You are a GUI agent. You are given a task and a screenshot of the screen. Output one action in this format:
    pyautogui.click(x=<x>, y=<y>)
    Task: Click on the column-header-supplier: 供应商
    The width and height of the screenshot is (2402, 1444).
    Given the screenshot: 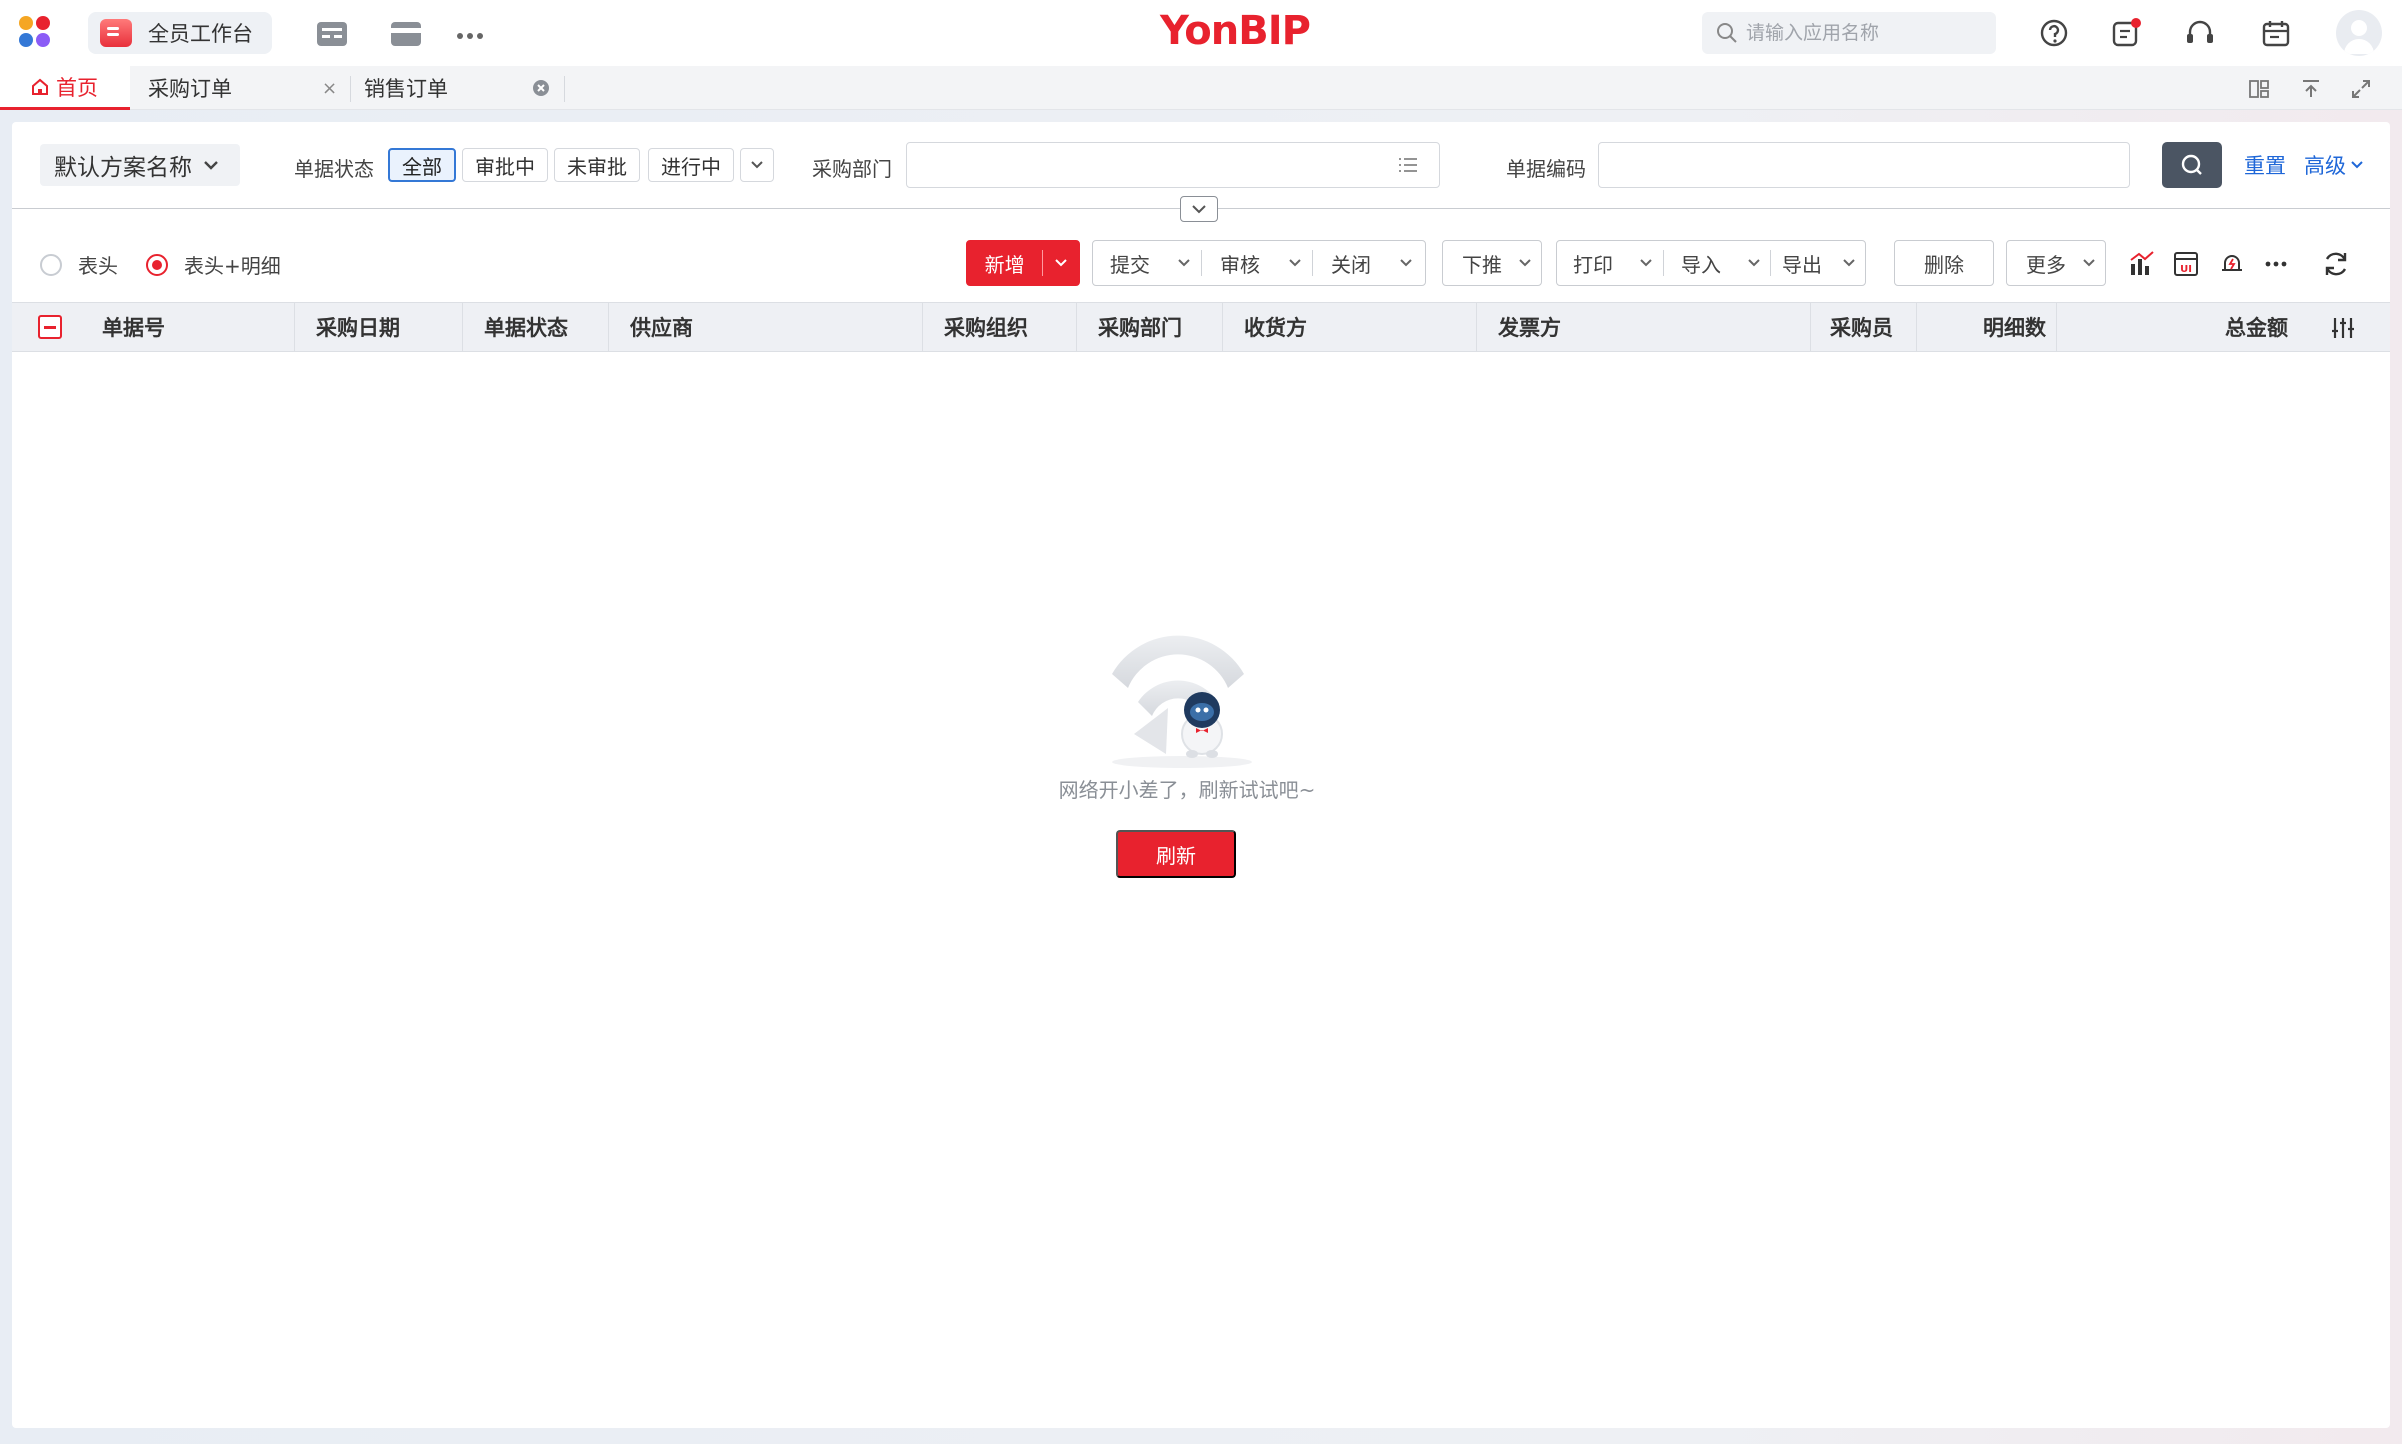 What is the action you would take?
    pyautogui.click(x=661, y=327)
    